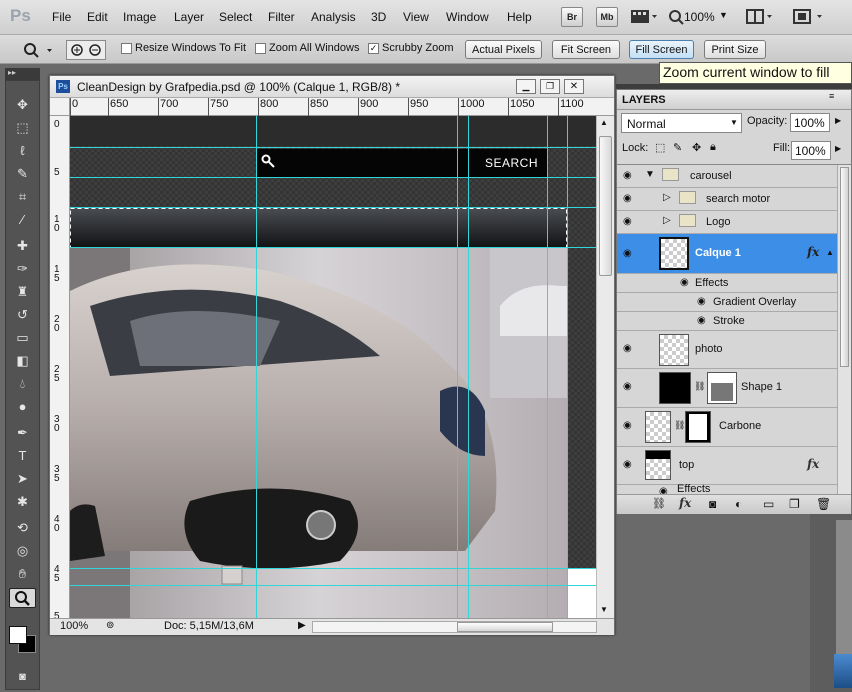 This screenshot has height=692, width=852. I want to click on effects-toggle-icon: ▲, so click(830, 252).